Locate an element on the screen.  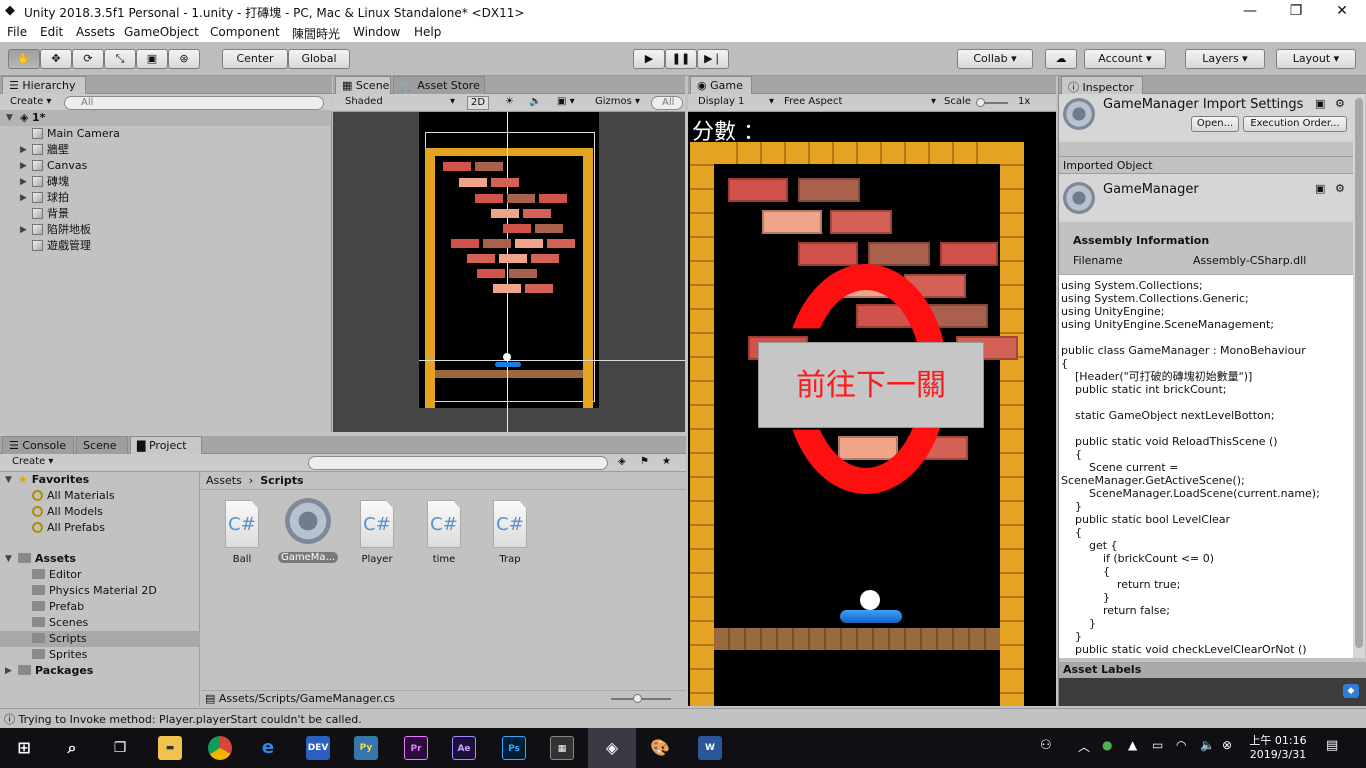
pause-button: ❚❚ is located at coordinates (681, 59).